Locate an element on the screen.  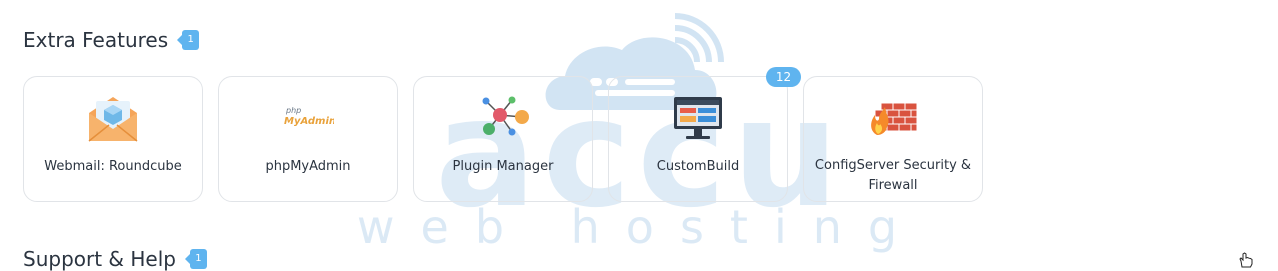
custombuild-card: CustomBuild is located at coordinates (698, 139).